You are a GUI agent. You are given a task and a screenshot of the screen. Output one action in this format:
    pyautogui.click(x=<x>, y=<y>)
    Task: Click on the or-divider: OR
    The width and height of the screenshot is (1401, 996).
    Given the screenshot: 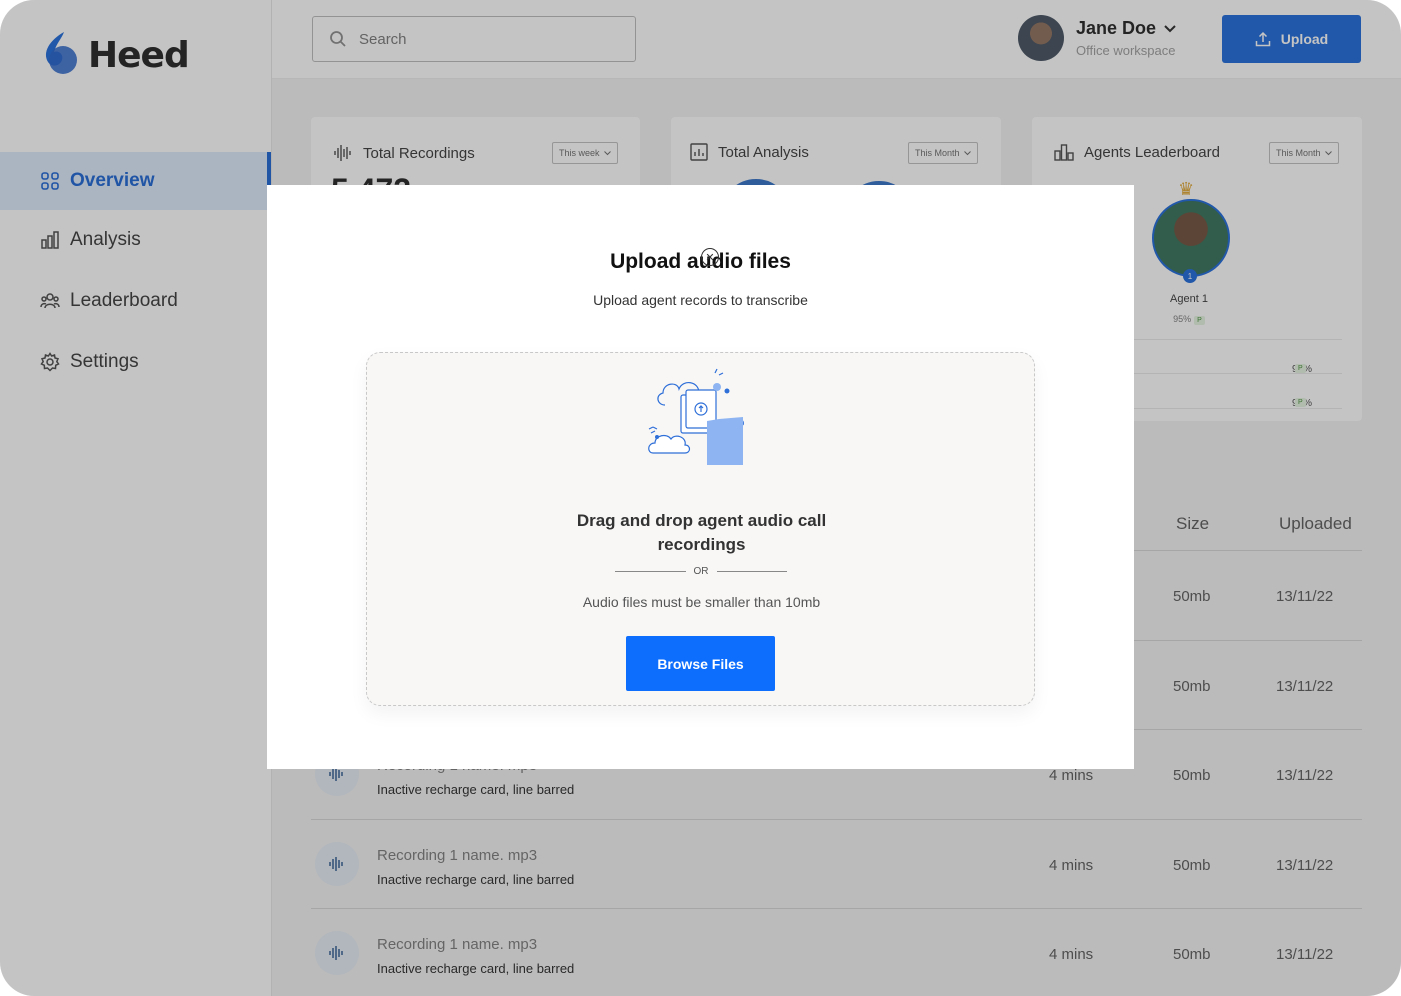 What is the action you would take?
    pyautogui.click(x=701, y=571)
    